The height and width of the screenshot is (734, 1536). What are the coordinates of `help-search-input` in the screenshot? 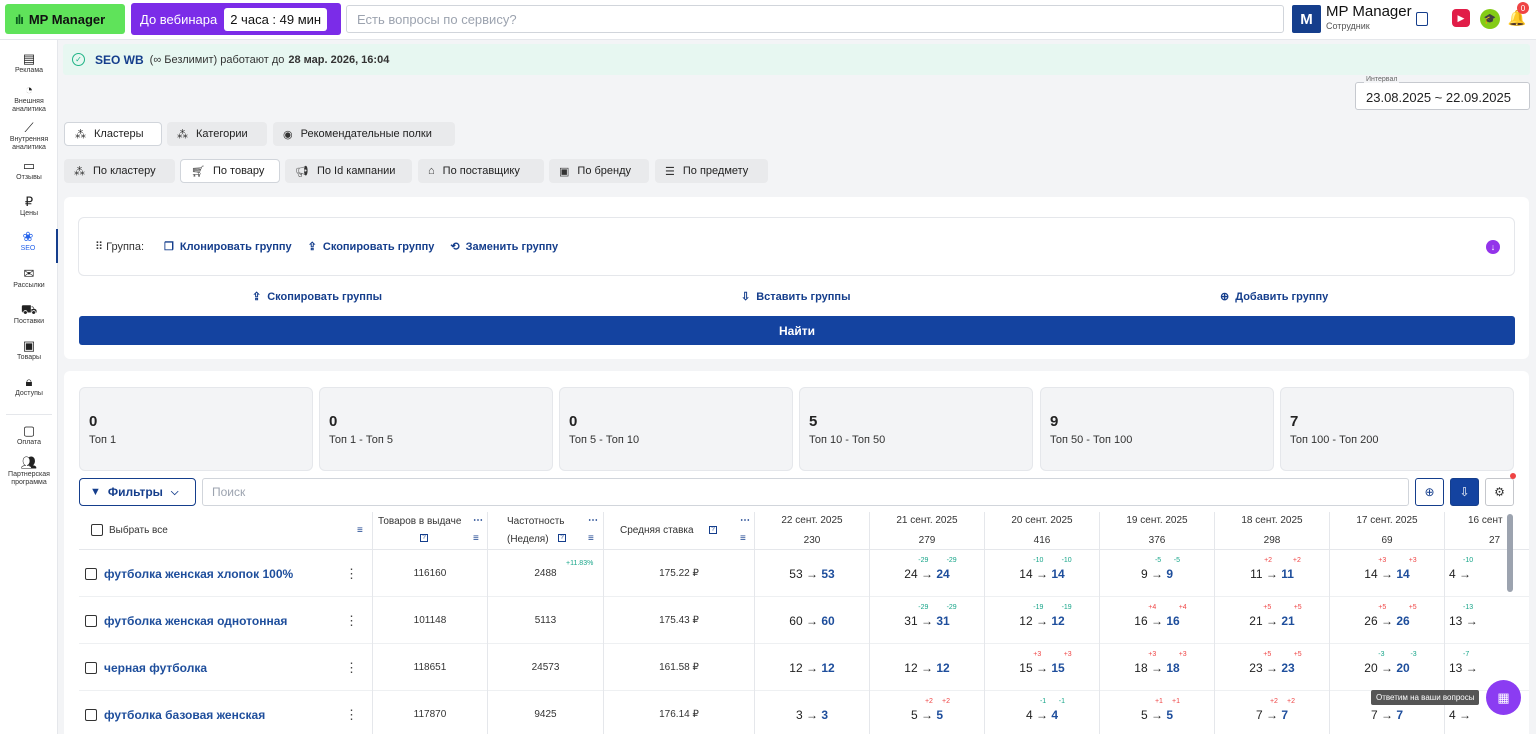 It's located at (815, 19).